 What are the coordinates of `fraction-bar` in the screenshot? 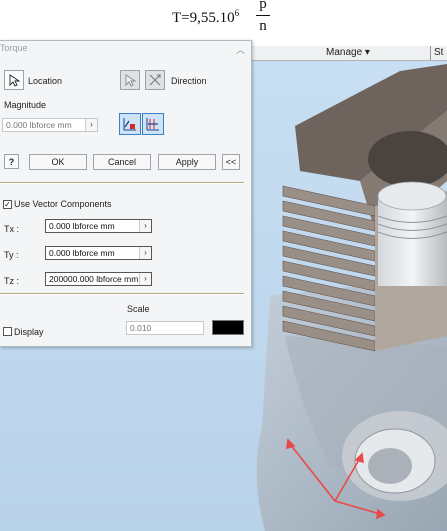 It's located at (263, 15).